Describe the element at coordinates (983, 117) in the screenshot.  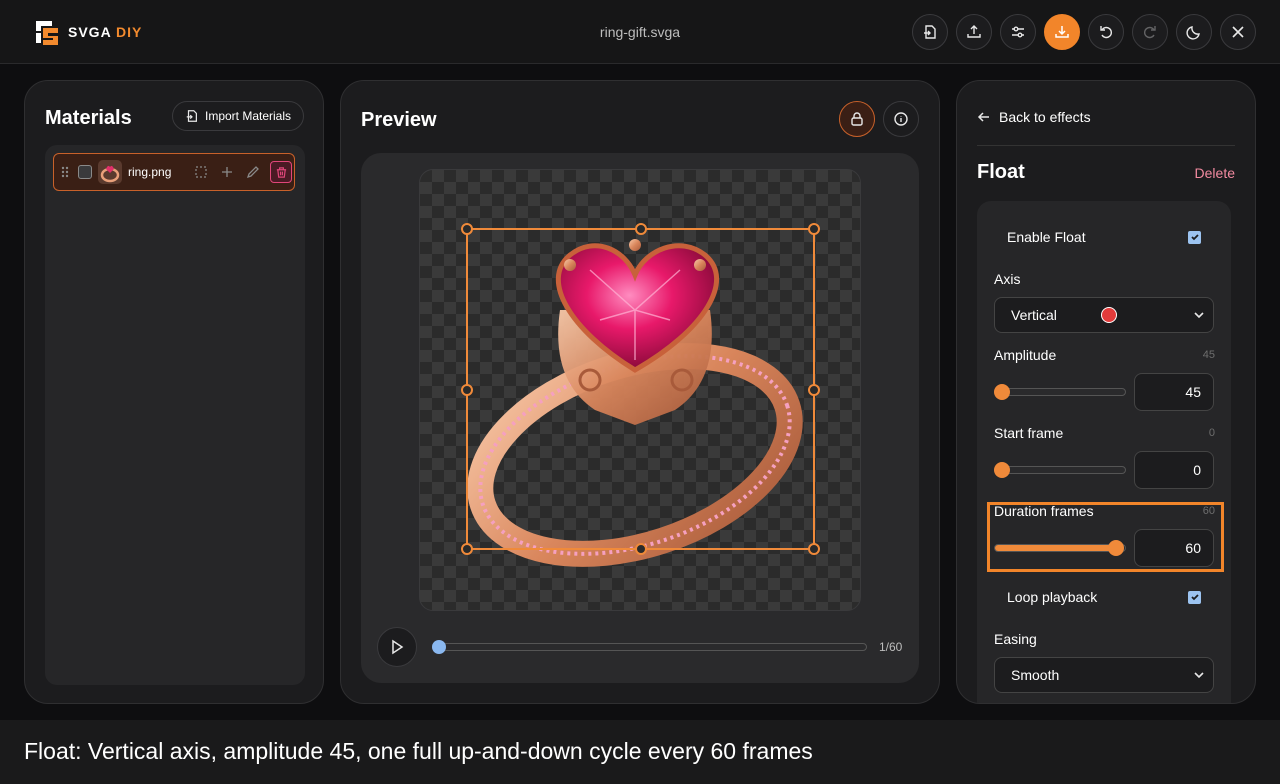
I see `arrow-left-icon` at that location.